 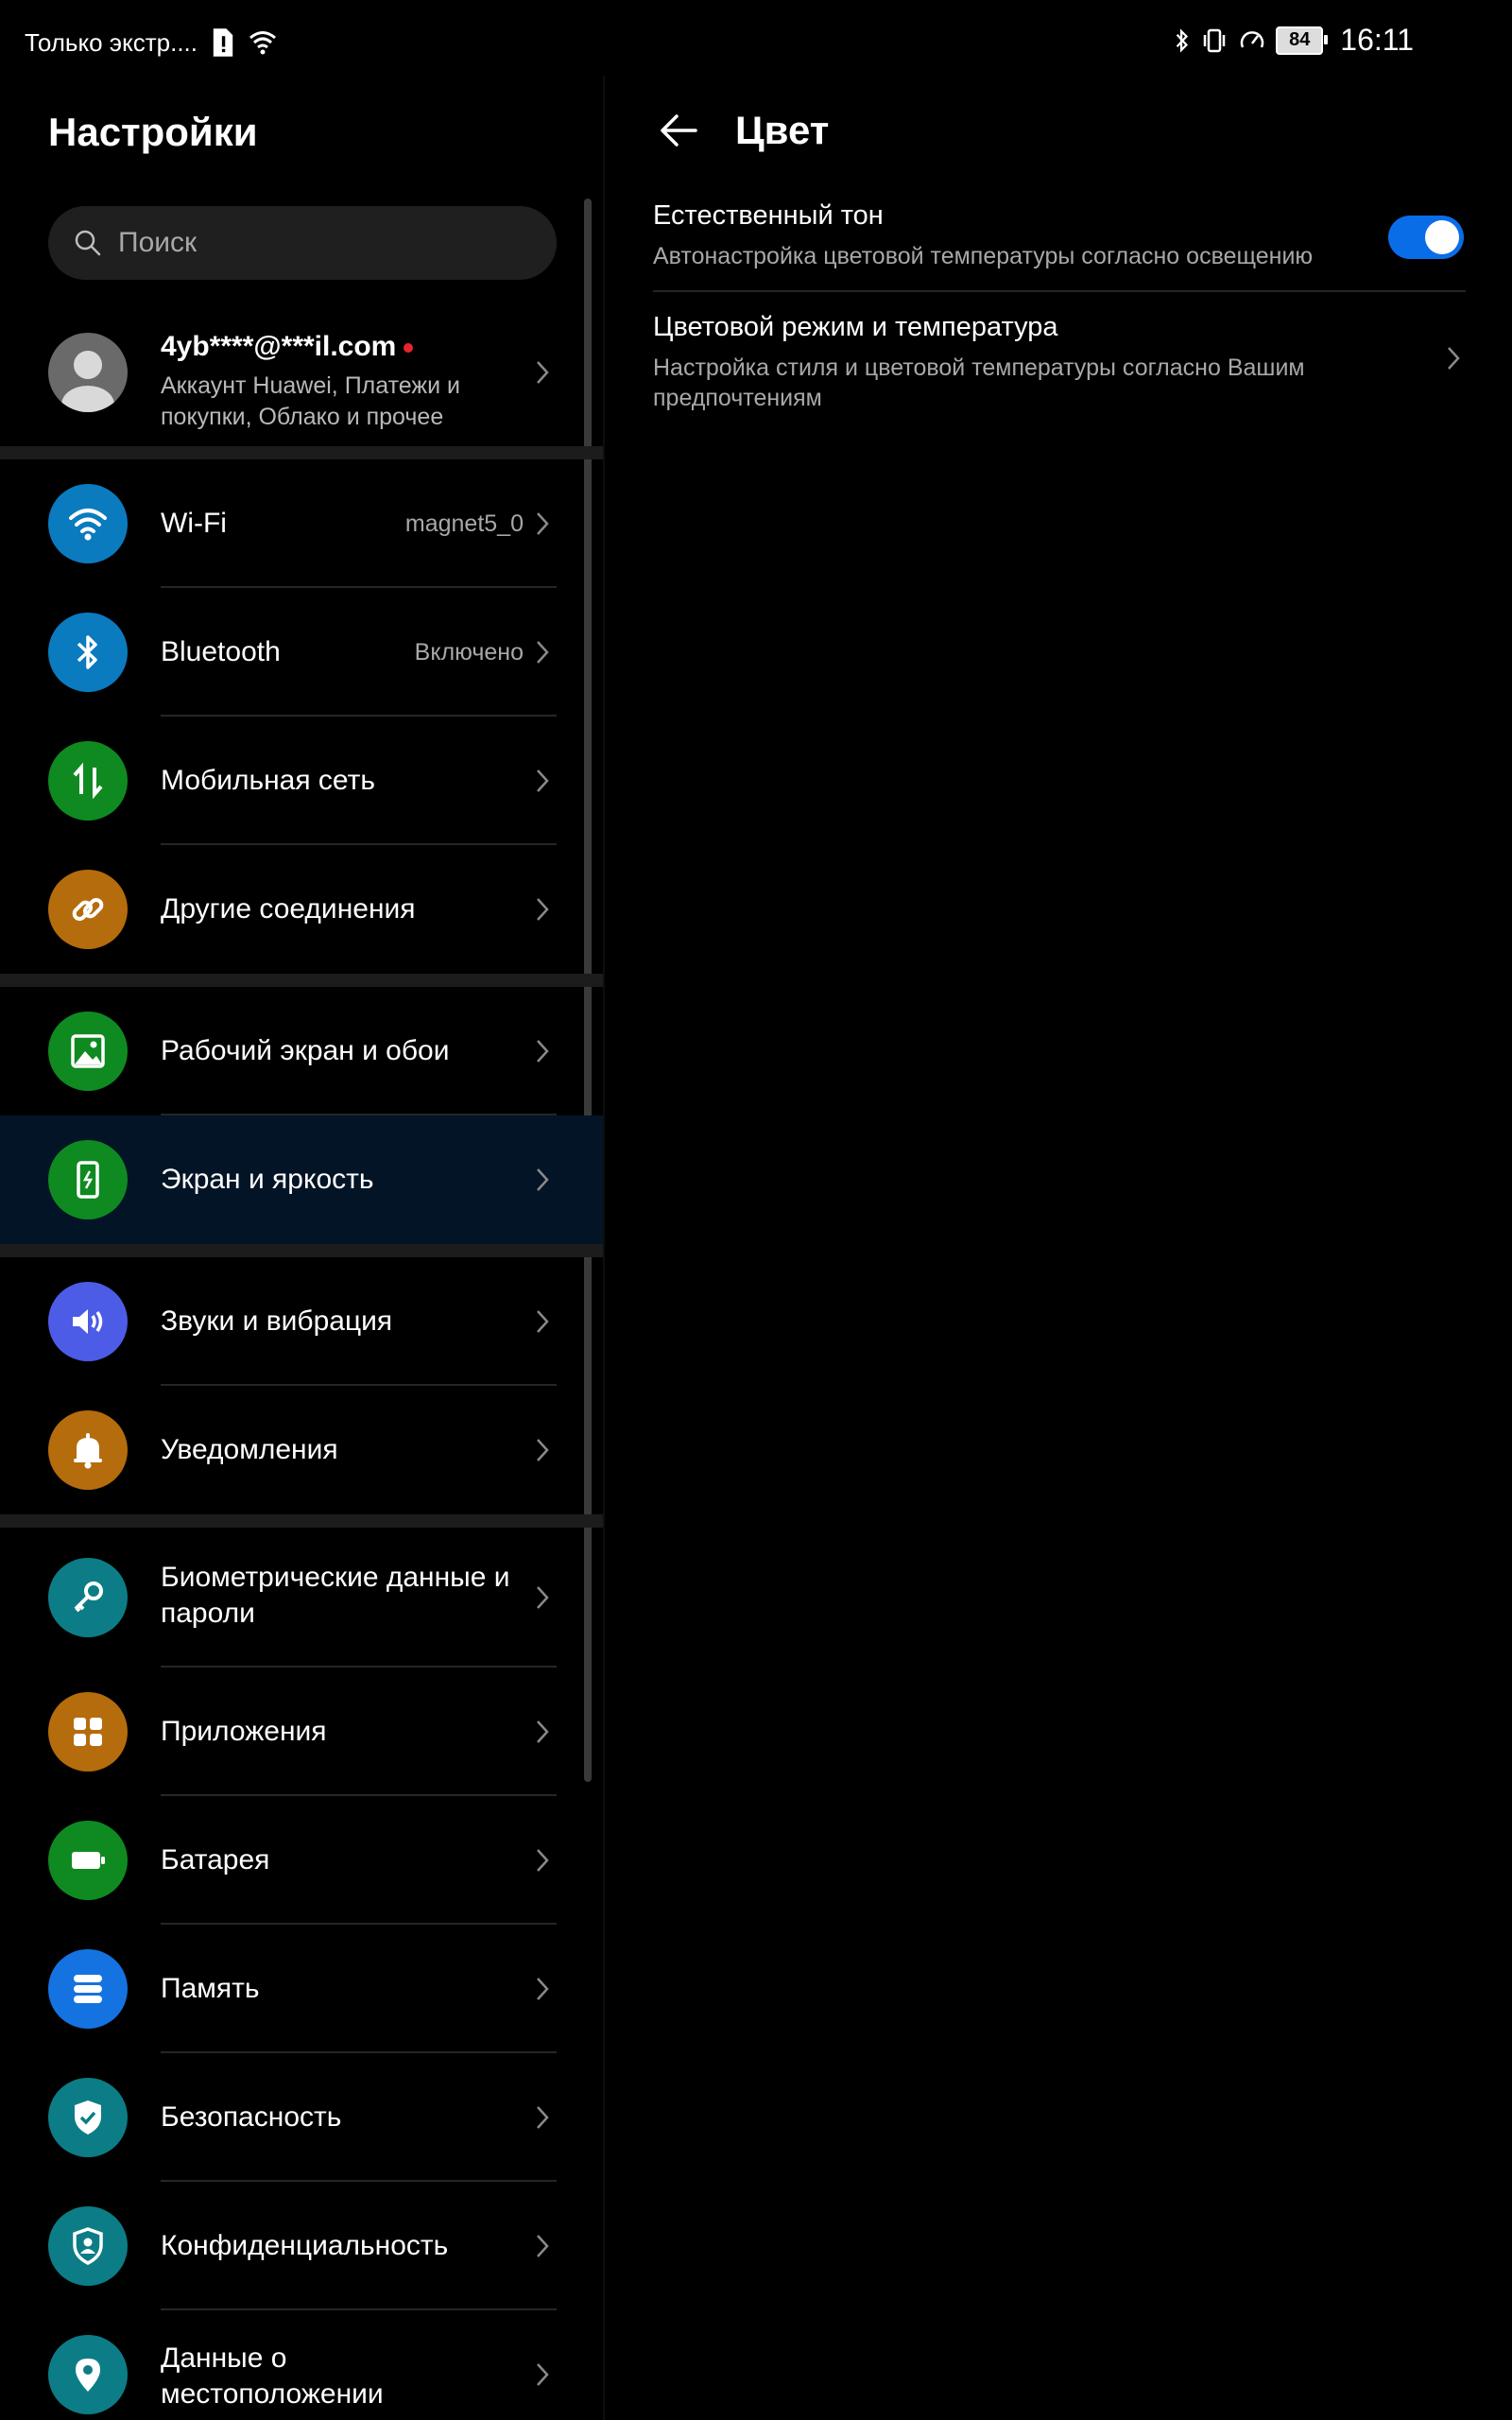 I want to click on battery-icon, so click(x=88, y=1860).